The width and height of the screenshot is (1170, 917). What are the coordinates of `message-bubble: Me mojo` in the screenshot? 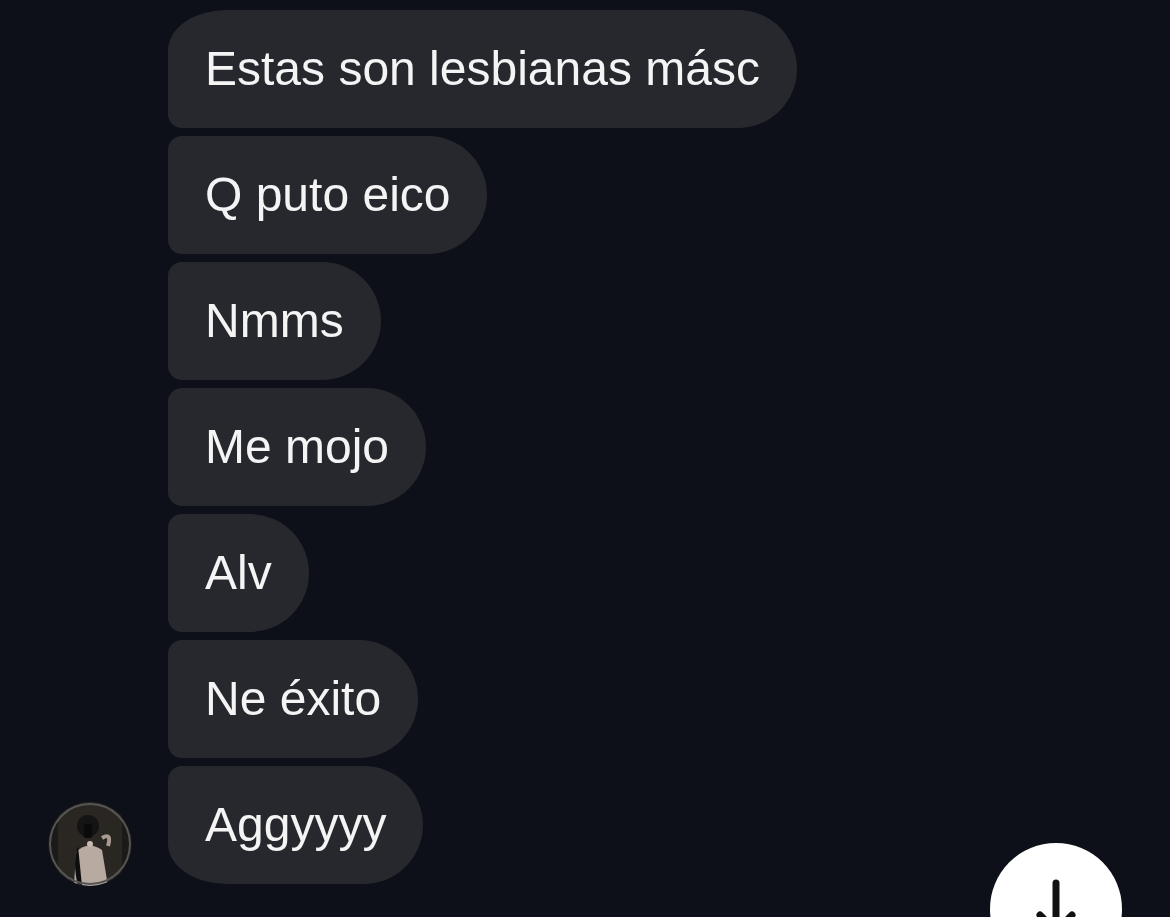 It's located at (297, 447).